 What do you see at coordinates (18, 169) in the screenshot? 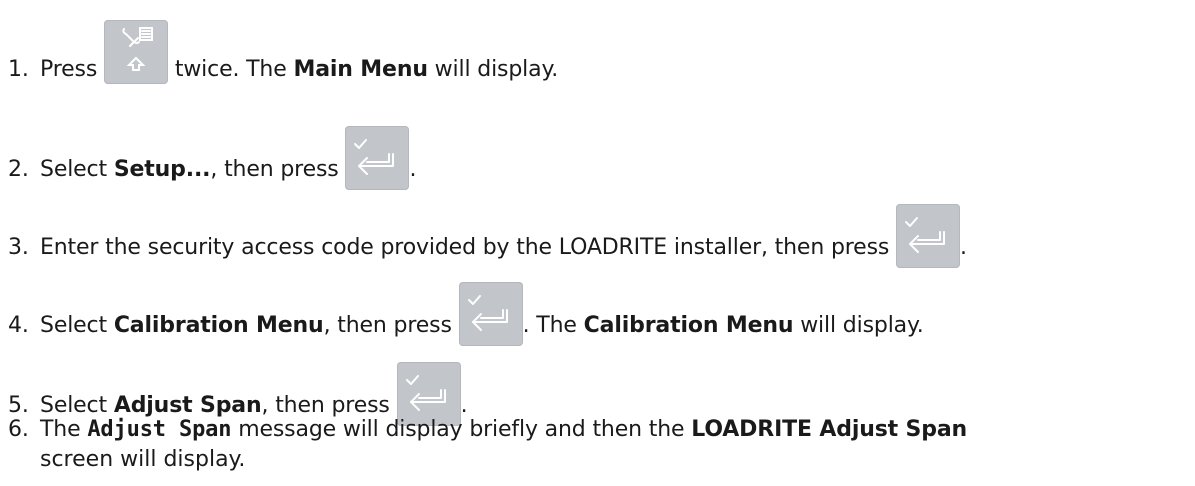
I see `step-number: 2.` at bounding box center [18, 169].